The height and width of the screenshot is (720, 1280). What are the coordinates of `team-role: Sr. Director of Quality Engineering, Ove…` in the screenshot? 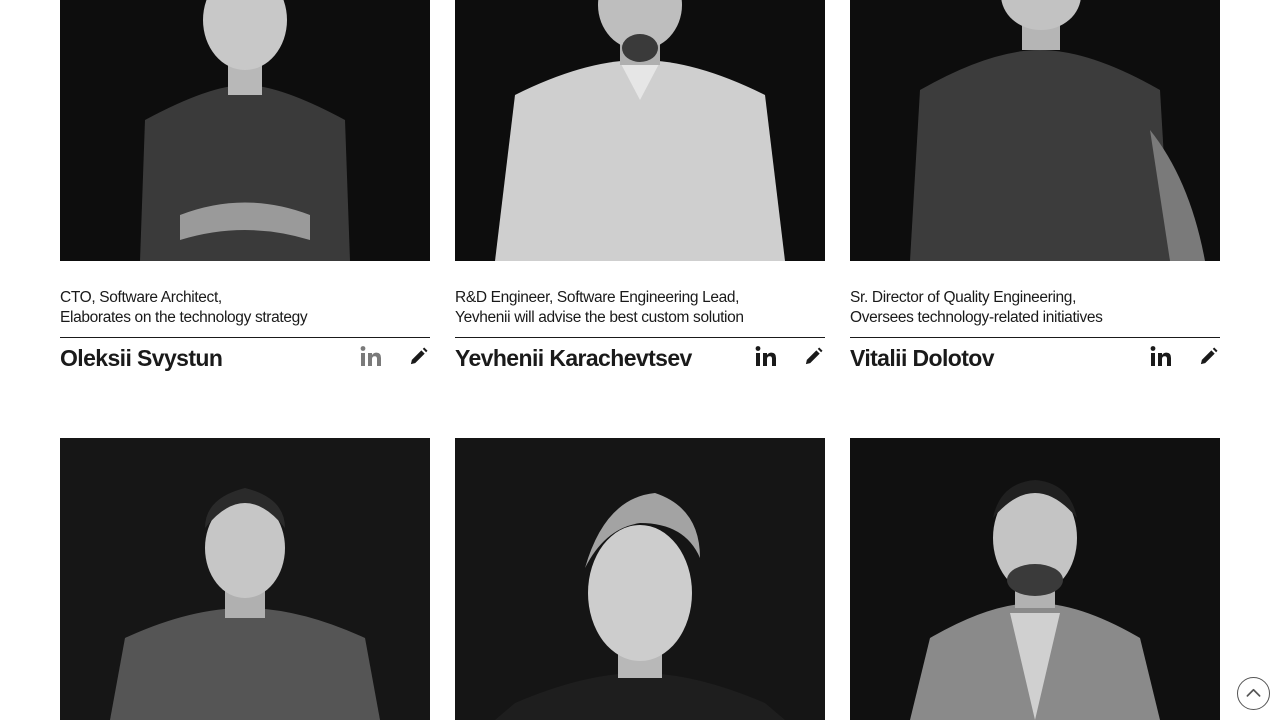 It's located at (1035, 308).